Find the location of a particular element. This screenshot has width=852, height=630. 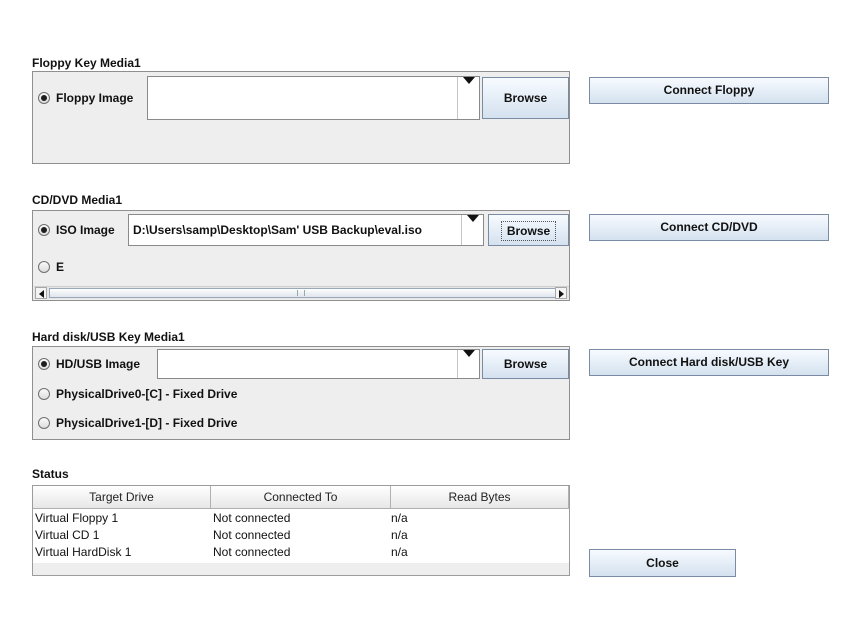

physical-drive0-radio: PhysicalDrive0-[C] - Fixed Drive is located at coordinates (137, 394).